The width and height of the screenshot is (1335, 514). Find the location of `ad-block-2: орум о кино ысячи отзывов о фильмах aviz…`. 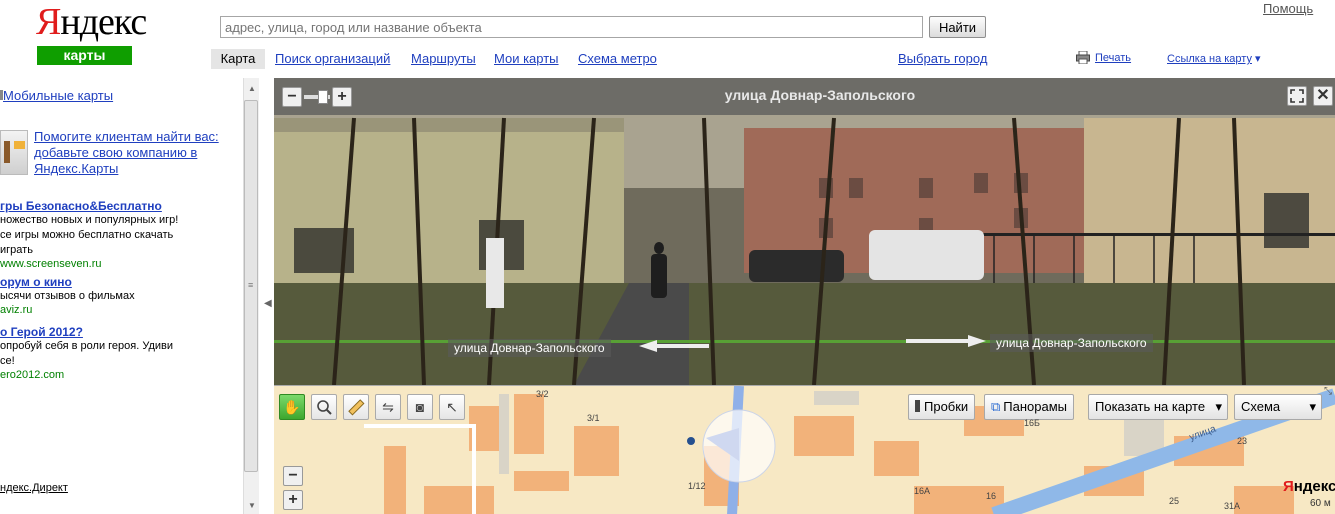

ad-block-2: орум о кино ысячи отзывов о фильмах aviz… is located at coordinates (120, 295).